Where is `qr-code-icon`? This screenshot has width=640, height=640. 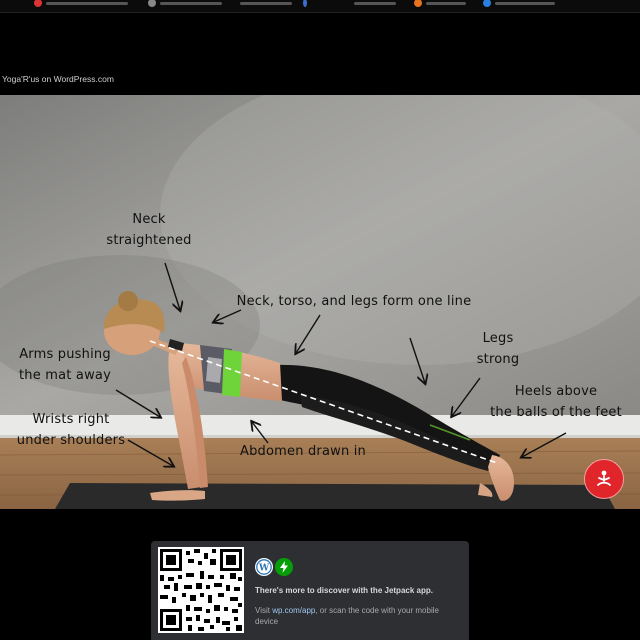 qr-code-icon is located at coordinates (201, 590).